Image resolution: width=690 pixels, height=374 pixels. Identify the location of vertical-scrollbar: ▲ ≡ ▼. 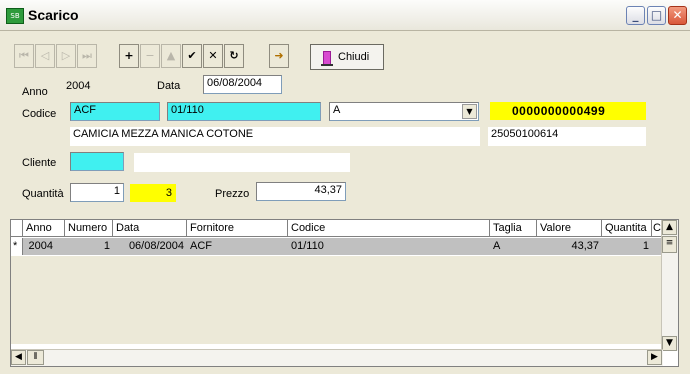
(669, 285).